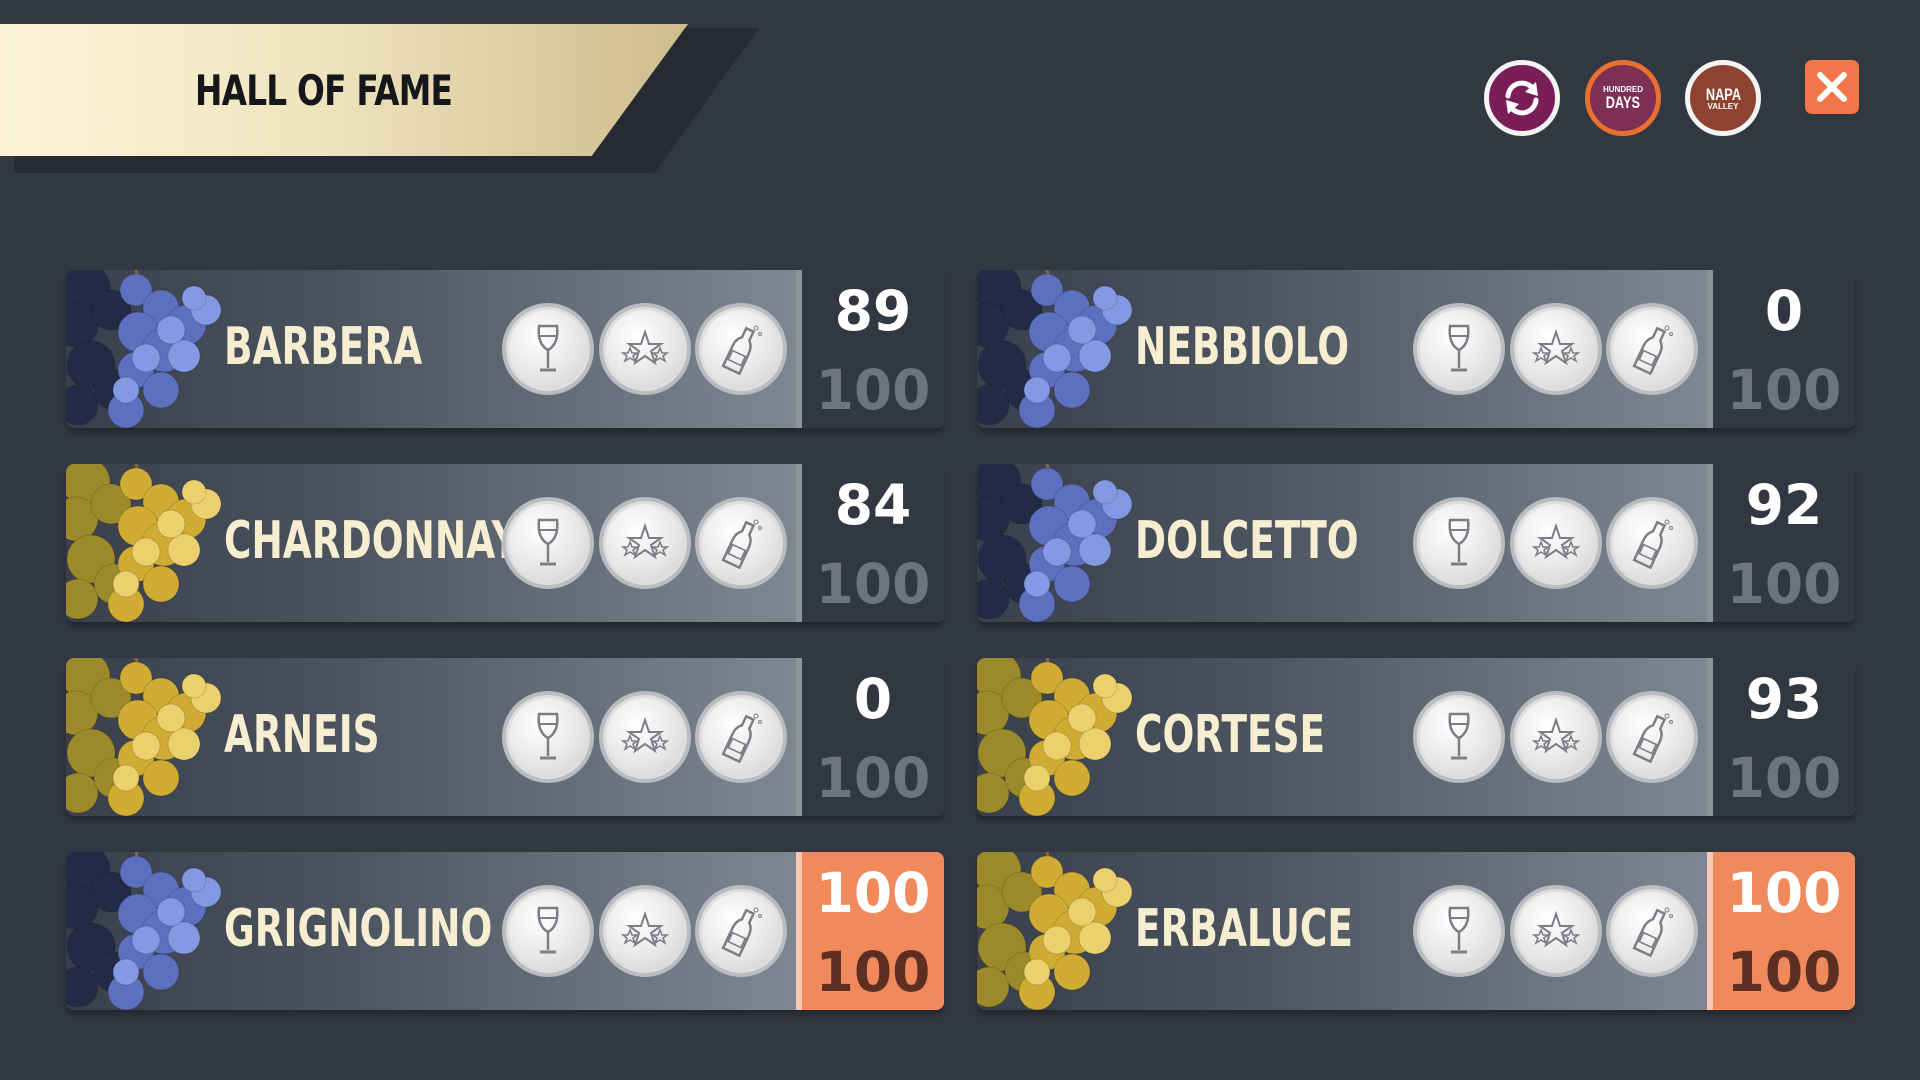 The width and height of the screenshot is (1920, 1080). Describe the element at coordinates (505, 737) in the screenshot. I see `wine-card: ARNEIS 0 100` at that location.